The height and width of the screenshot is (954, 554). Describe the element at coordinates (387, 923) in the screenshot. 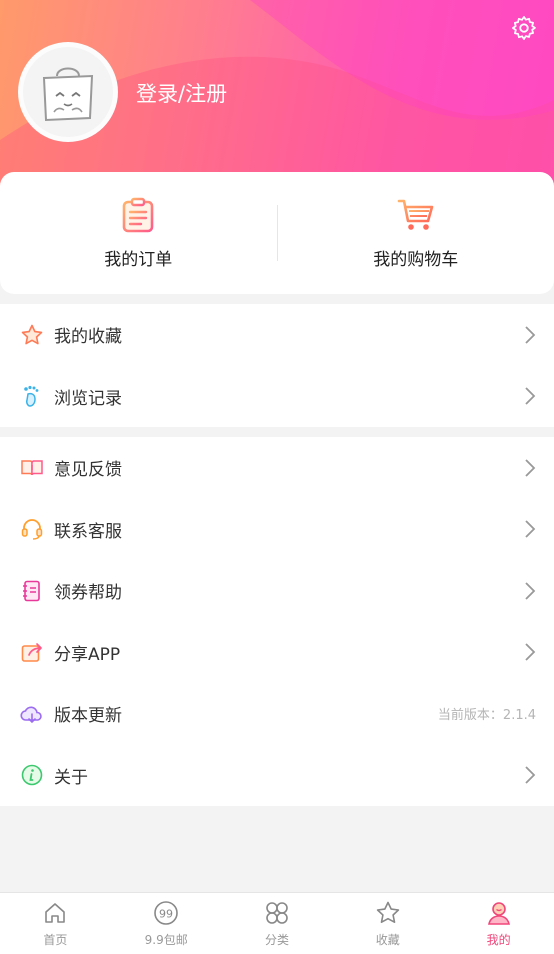

I see `tab-favorites: 收藏` at that location.